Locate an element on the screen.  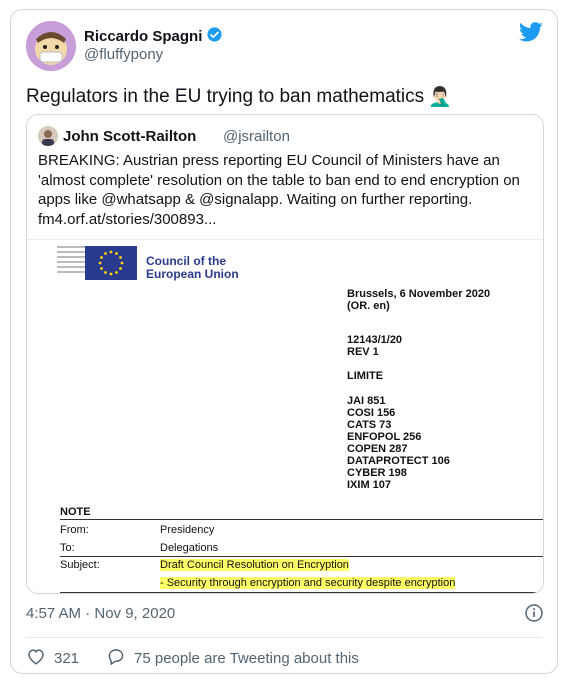
doc-code: JAI 851 is located at coordinates (366, 401).